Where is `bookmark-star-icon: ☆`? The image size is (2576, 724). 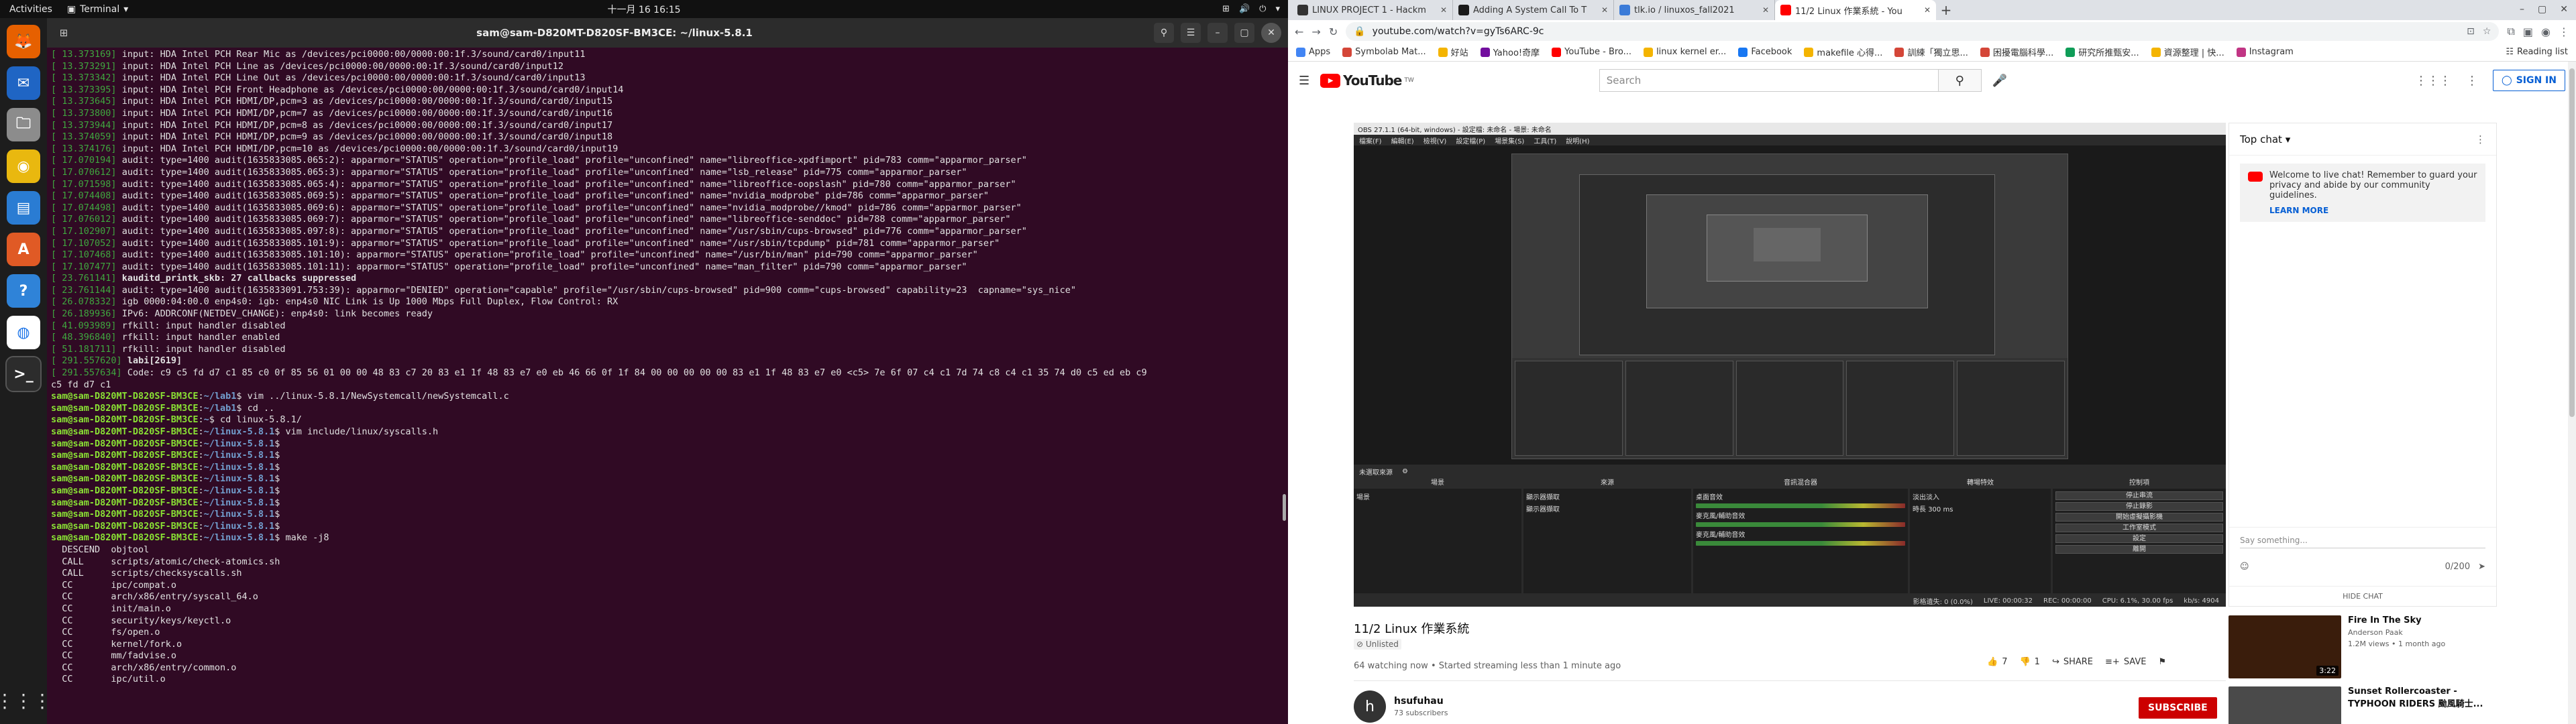
bookmark-star-icon: ☆ is located at coordinates (2487, 32).